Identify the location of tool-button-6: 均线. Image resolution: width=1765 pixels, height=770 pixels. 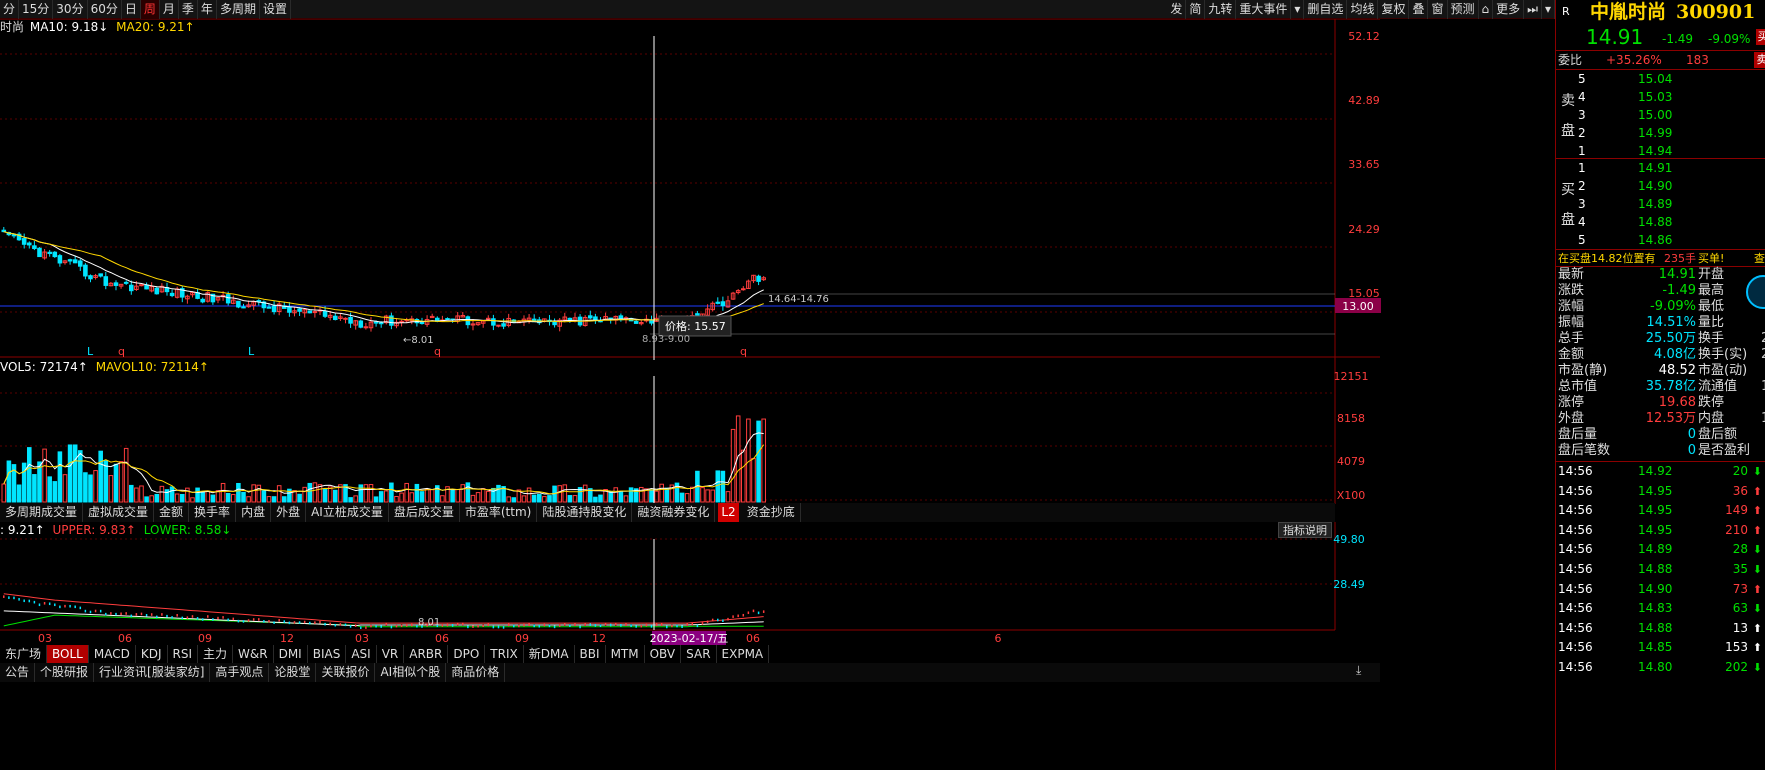
(1363, 9).